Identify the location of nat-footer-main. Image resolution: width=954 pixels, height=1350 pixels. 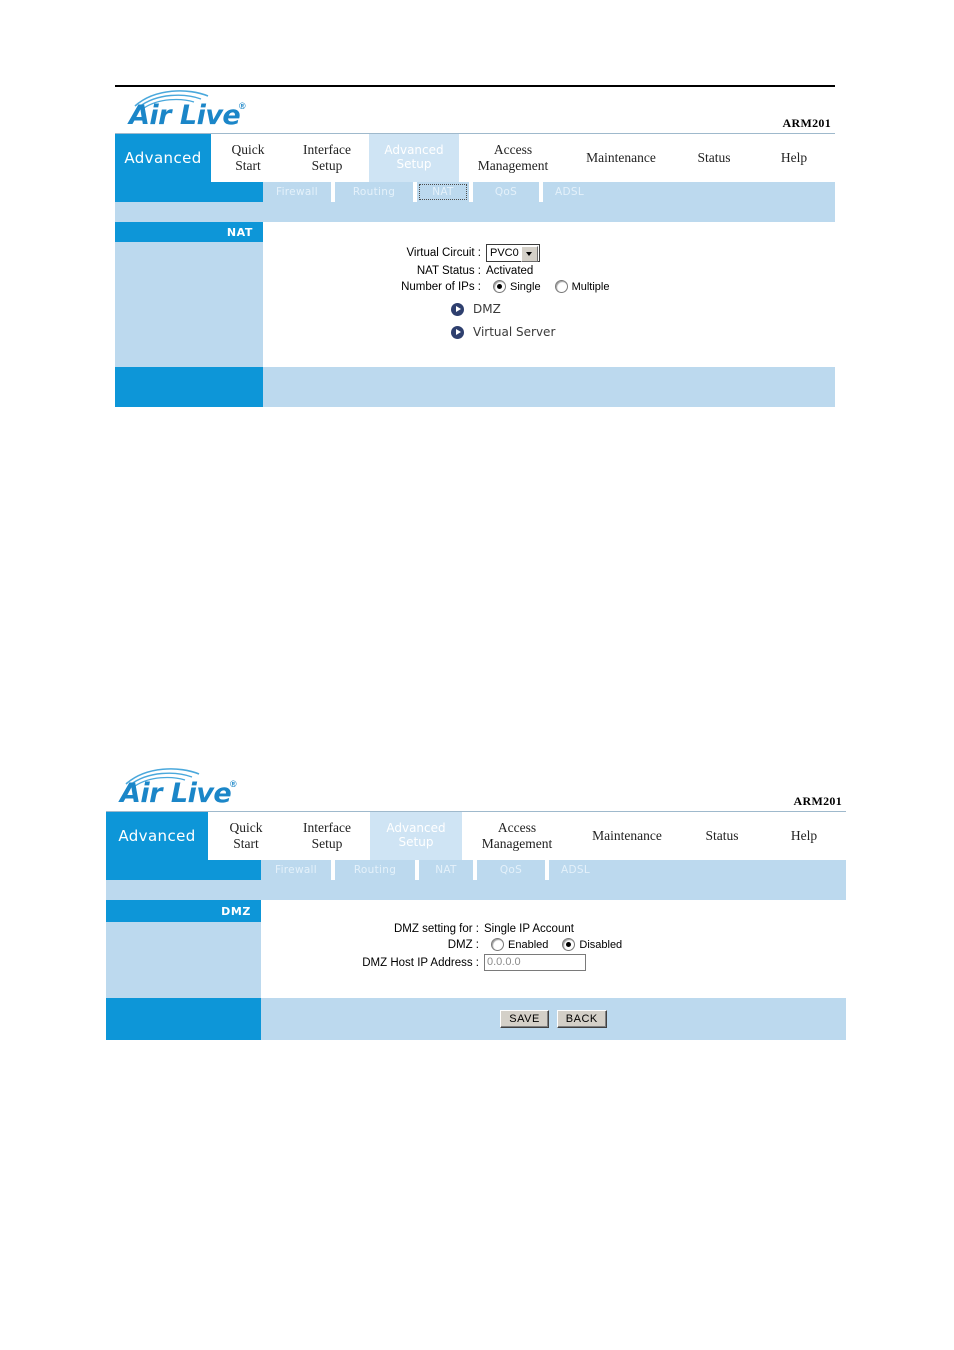
(549, 387).